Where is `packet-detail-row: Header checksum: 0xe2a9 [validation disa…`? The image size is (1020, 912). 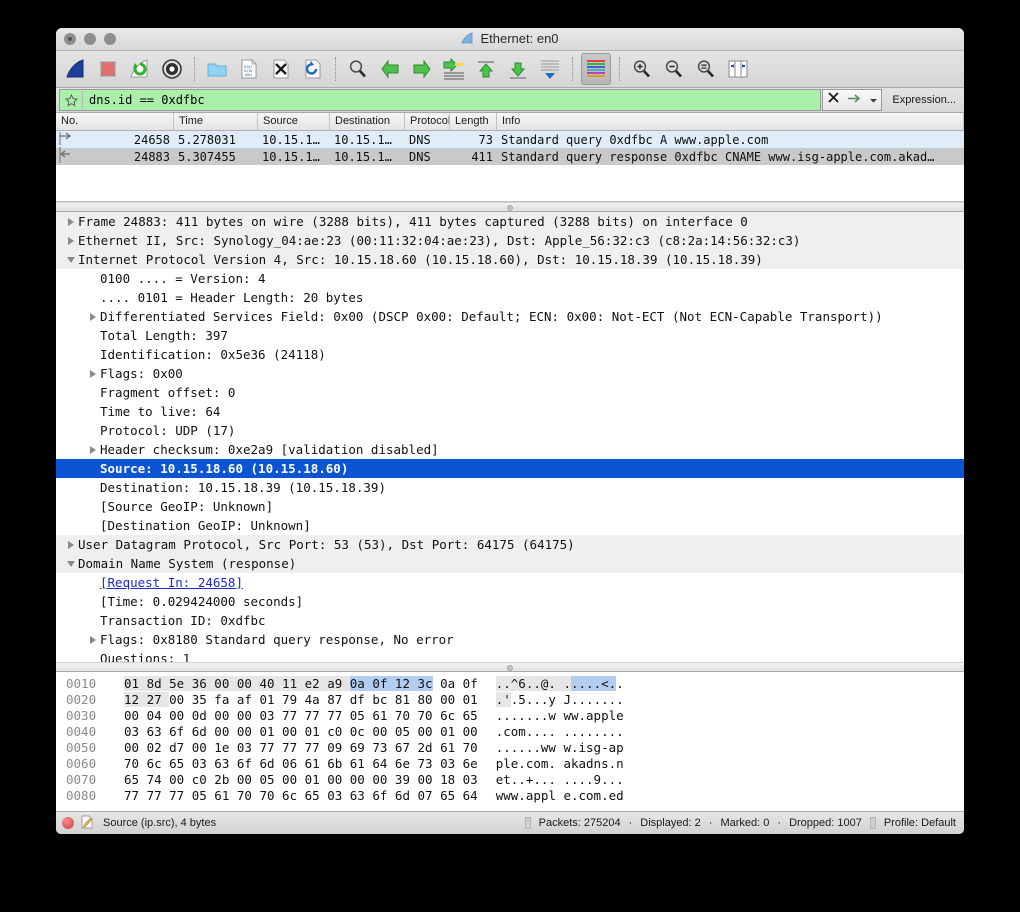
packet-detail-row: Header checksum: 0xe2a9 [validation disa… is located at coordinates (510, 449).